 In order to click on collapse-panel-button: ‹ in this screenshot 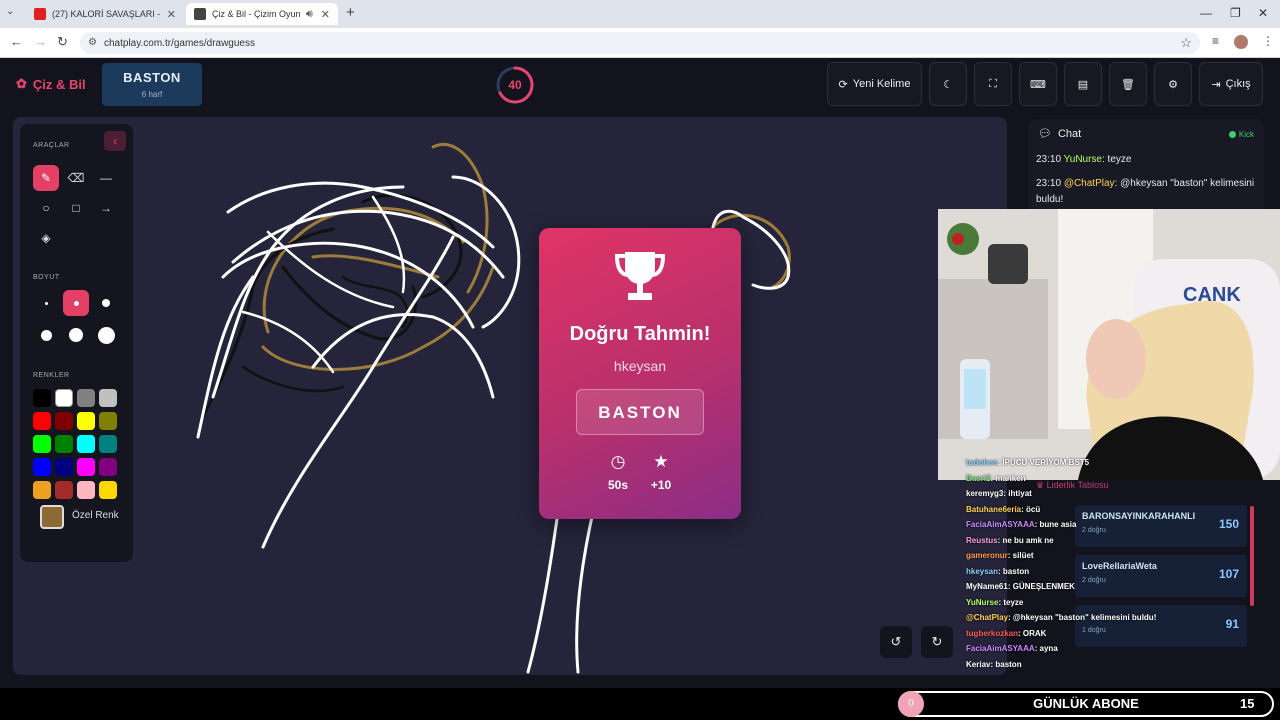, I will do `click(115, 141)`.